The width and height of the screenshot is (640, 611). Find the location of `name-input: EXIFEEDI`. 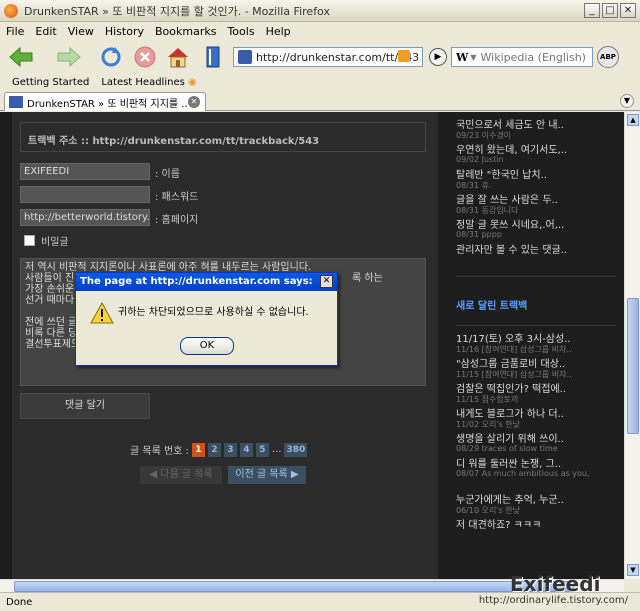

name-input: EXIFEEDI is located at coordinates (85, 171).